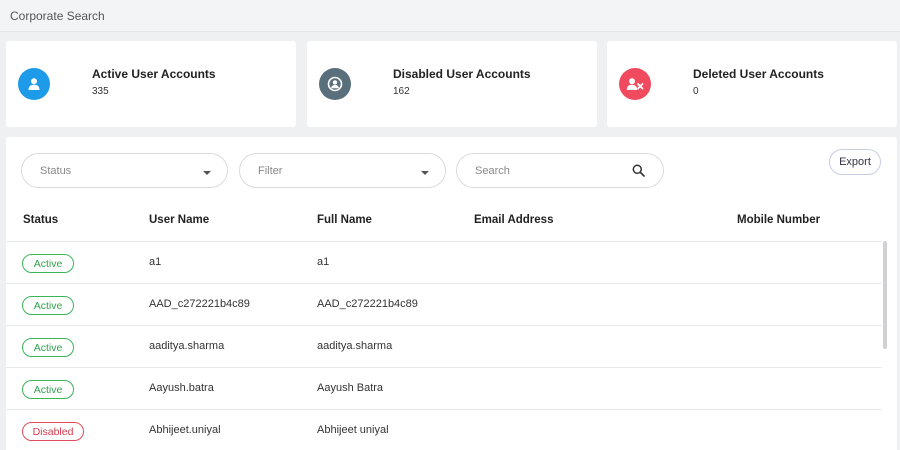 The image size is (900, 450). What do you see at coordinates (56, 171) in the screenshot?
I see `status-dropdown-label: Status` at bounding box center [56, 171].